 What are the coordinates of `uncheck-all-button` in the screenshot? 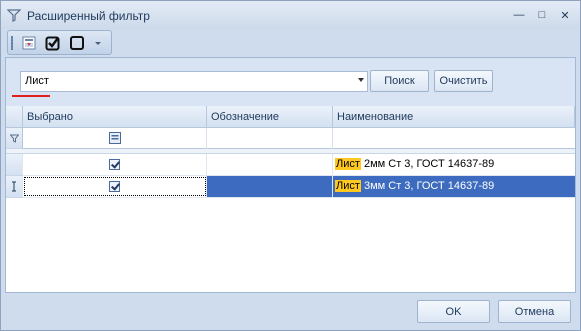 It's located at (77, 43).